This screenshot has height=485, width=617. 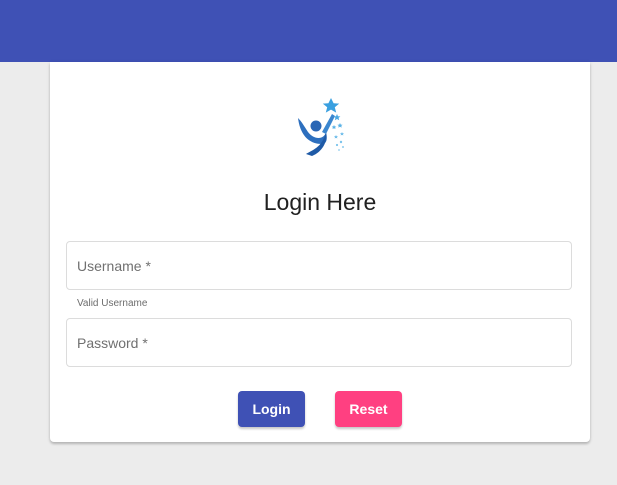 I want to click on username-input, so click(x=319, y=265).